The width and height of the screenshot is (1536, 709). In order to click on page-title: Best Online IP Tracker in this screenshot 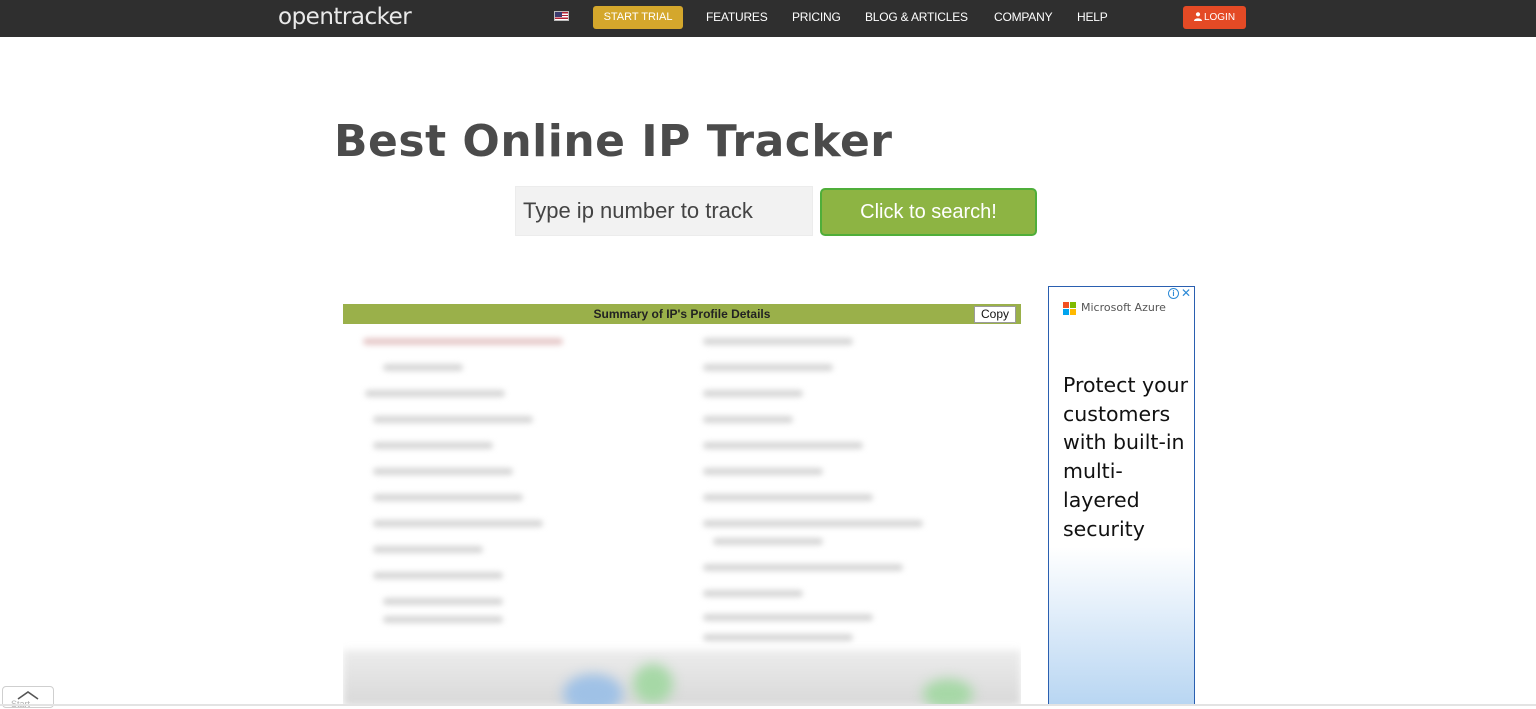, I will do `click(613, 141)`.